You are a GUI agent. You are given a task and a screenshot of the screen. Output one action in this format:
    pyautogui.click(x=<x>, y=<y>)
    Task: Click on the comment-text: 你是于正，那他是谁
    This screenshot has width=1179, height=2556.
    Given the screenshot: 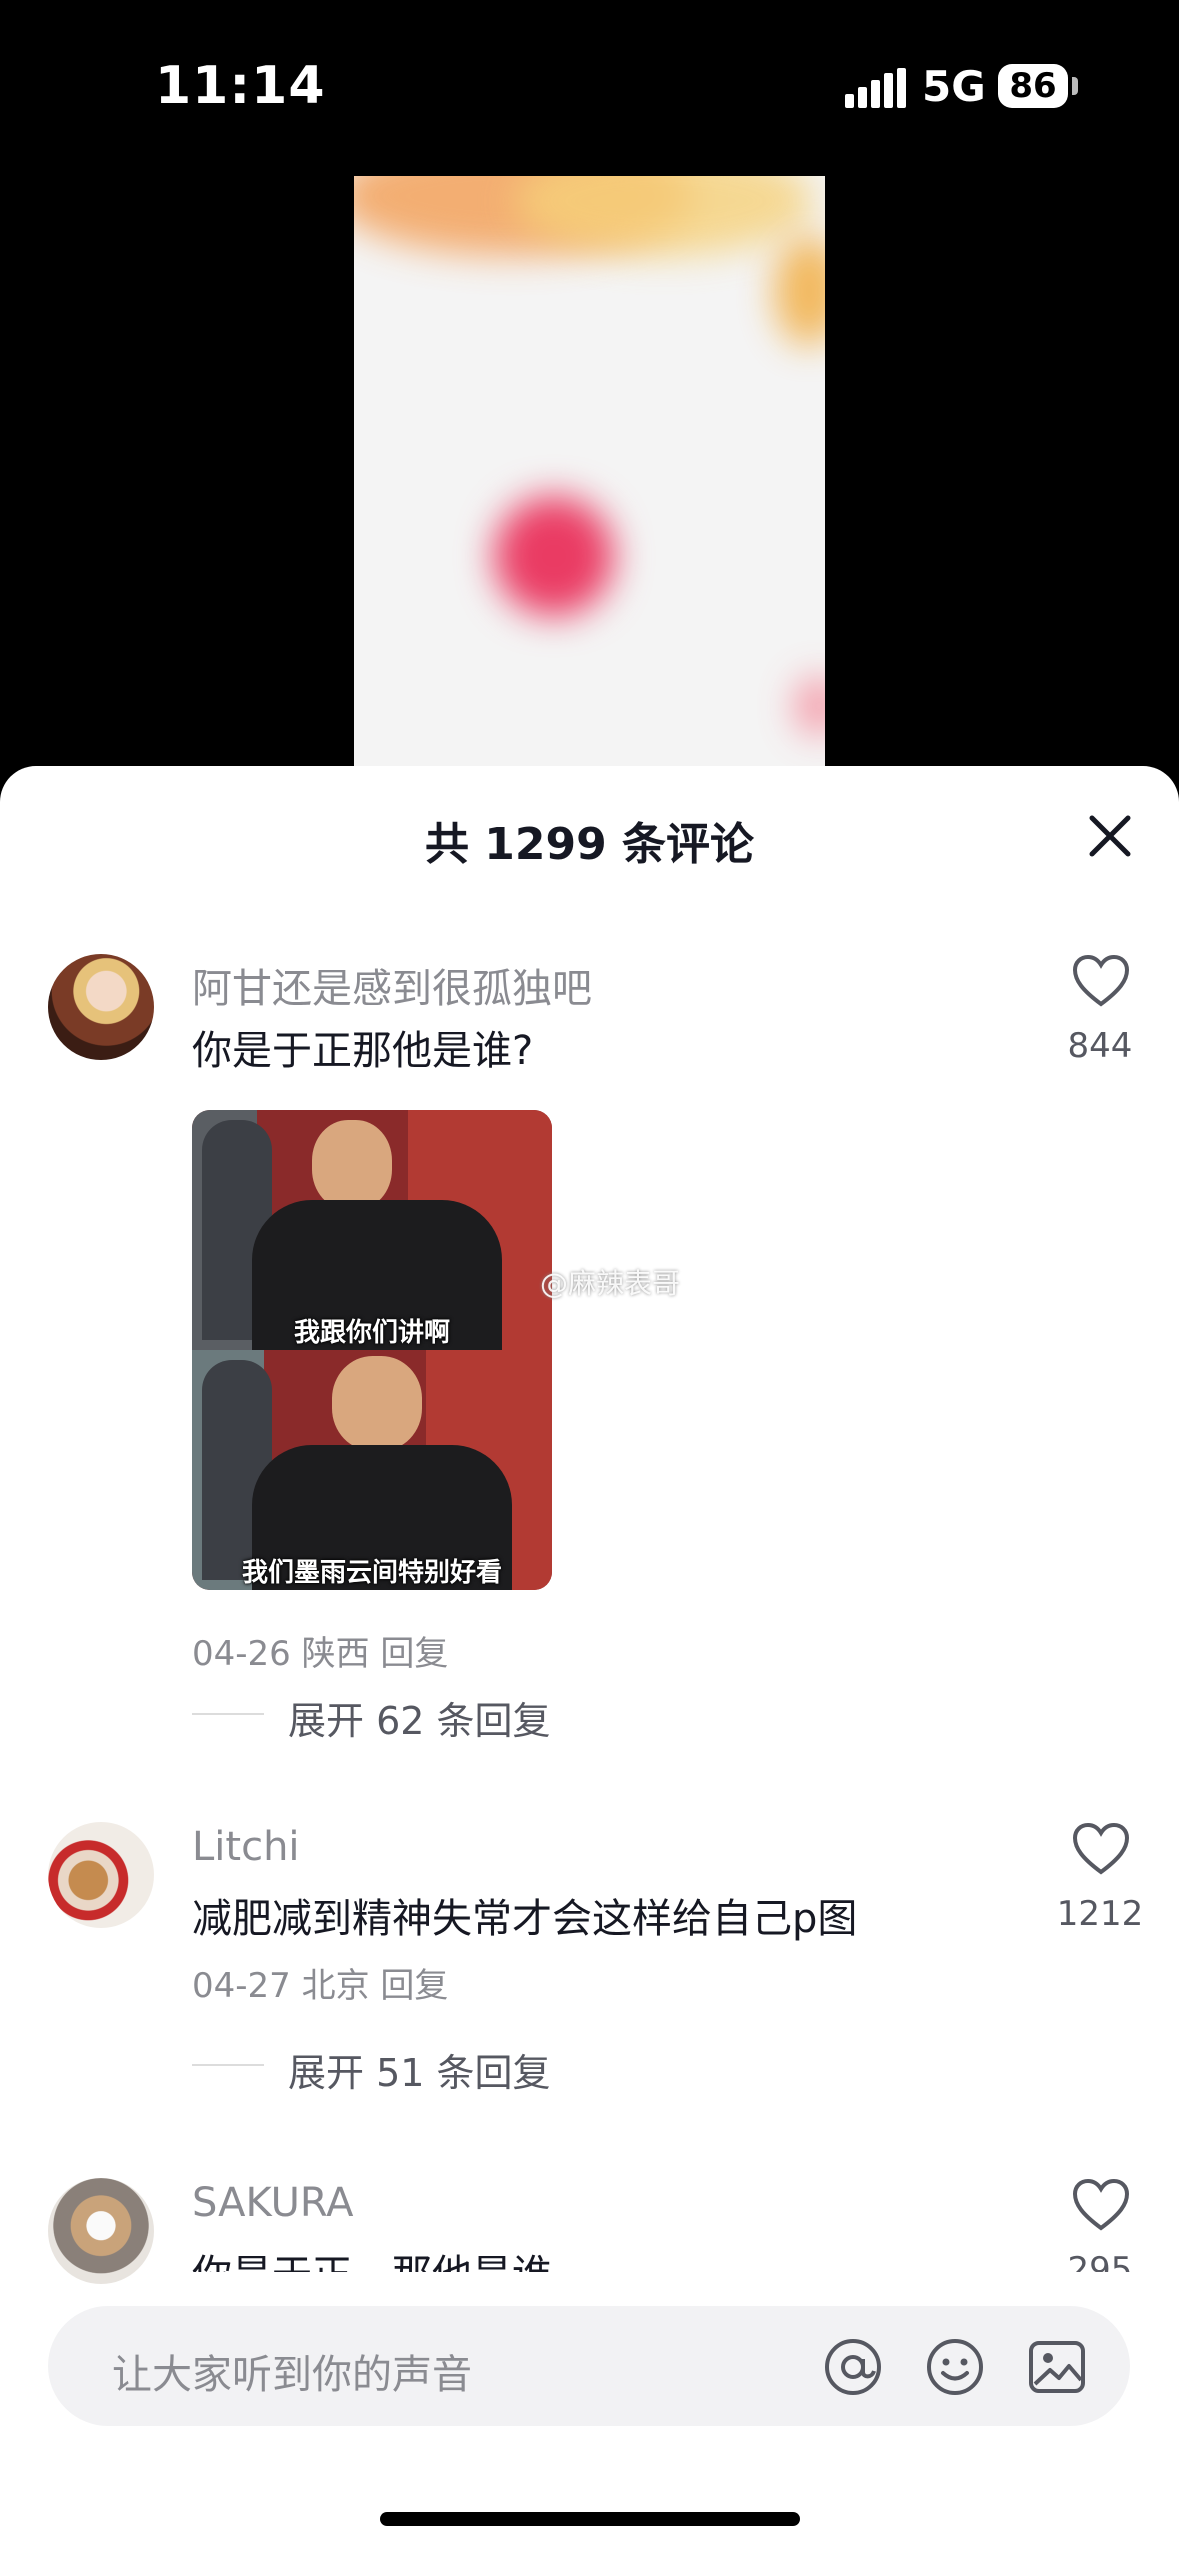 What is the action you would take?
    pyautogui.click(x=372, y=2257)
    